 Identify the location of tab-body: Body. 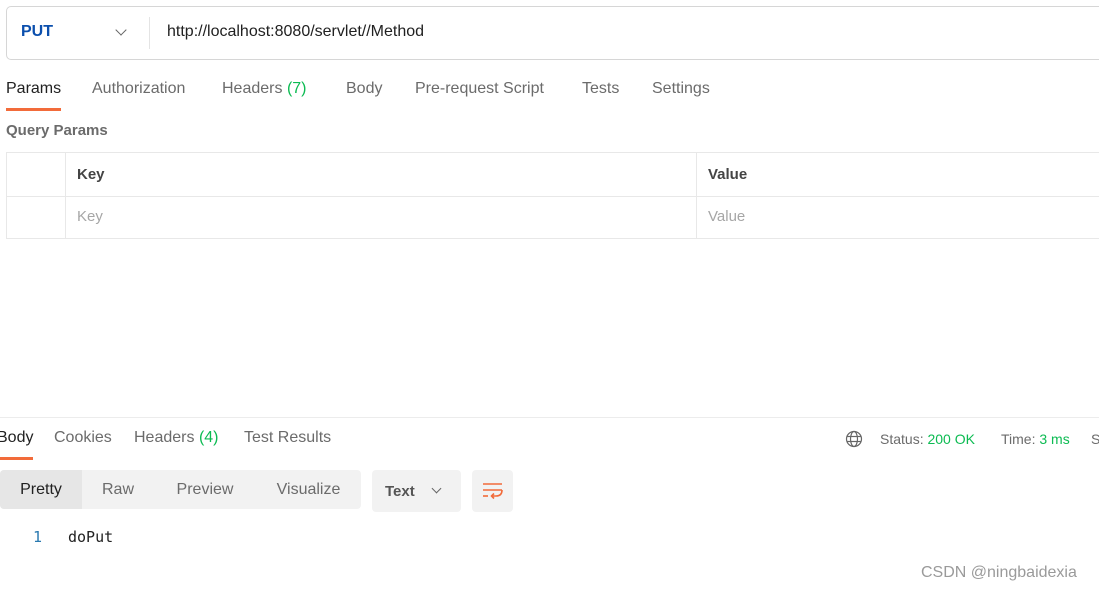
(364, 89).